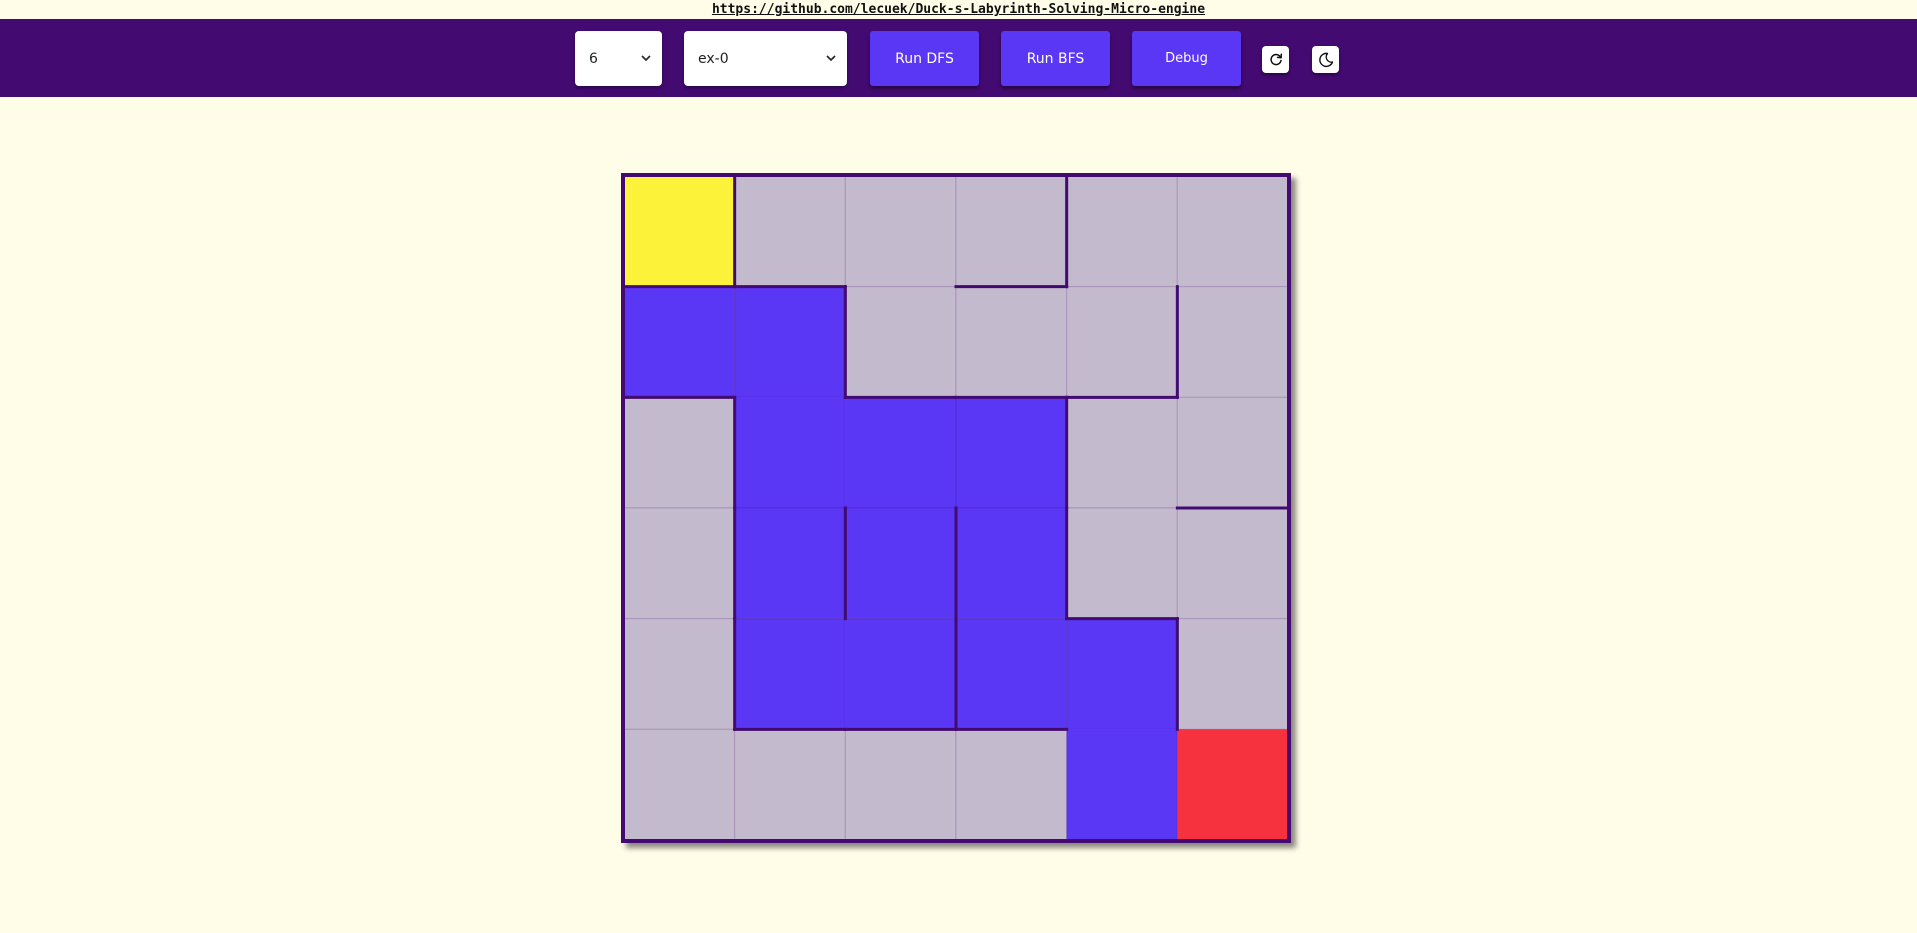 The image size is (1917, 933). I want to click on refresh-icon, so click(1275, 58).